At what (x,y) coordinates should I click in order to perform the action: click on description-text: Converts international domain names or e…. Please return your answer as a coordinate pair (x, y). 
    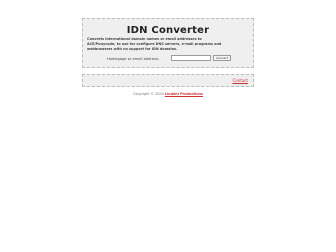
    Looking at the image, I should click on (154, 44).